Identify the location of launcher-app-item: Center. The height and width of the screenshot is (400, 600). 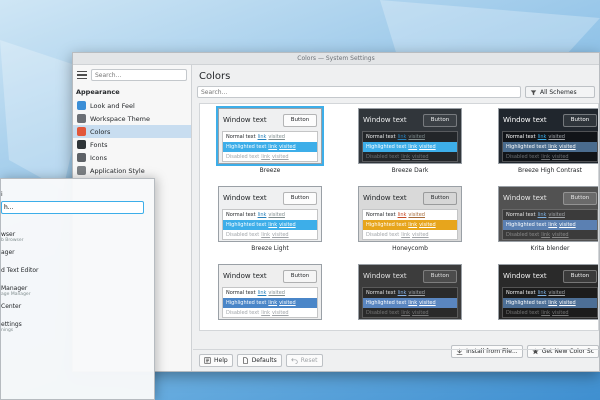
(11, 306).